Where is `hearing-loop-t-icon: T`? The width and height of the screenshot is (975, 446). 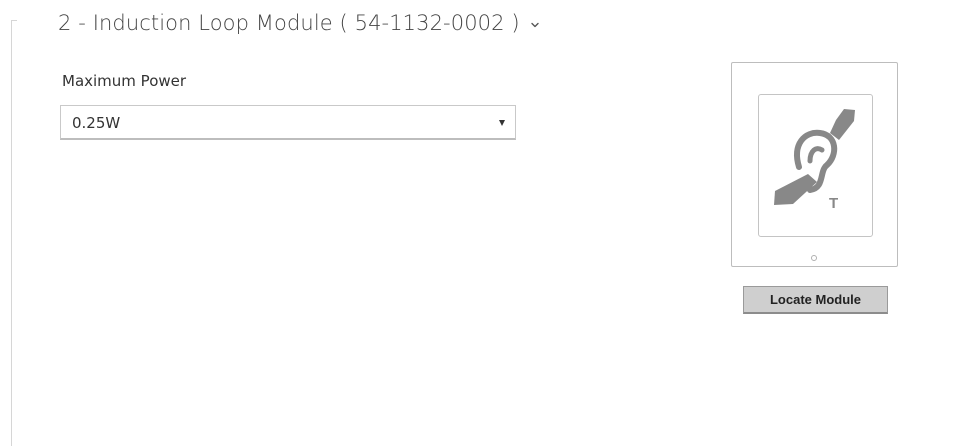
hearing-loop-t-icon: T is located at coordinates (814, 160).